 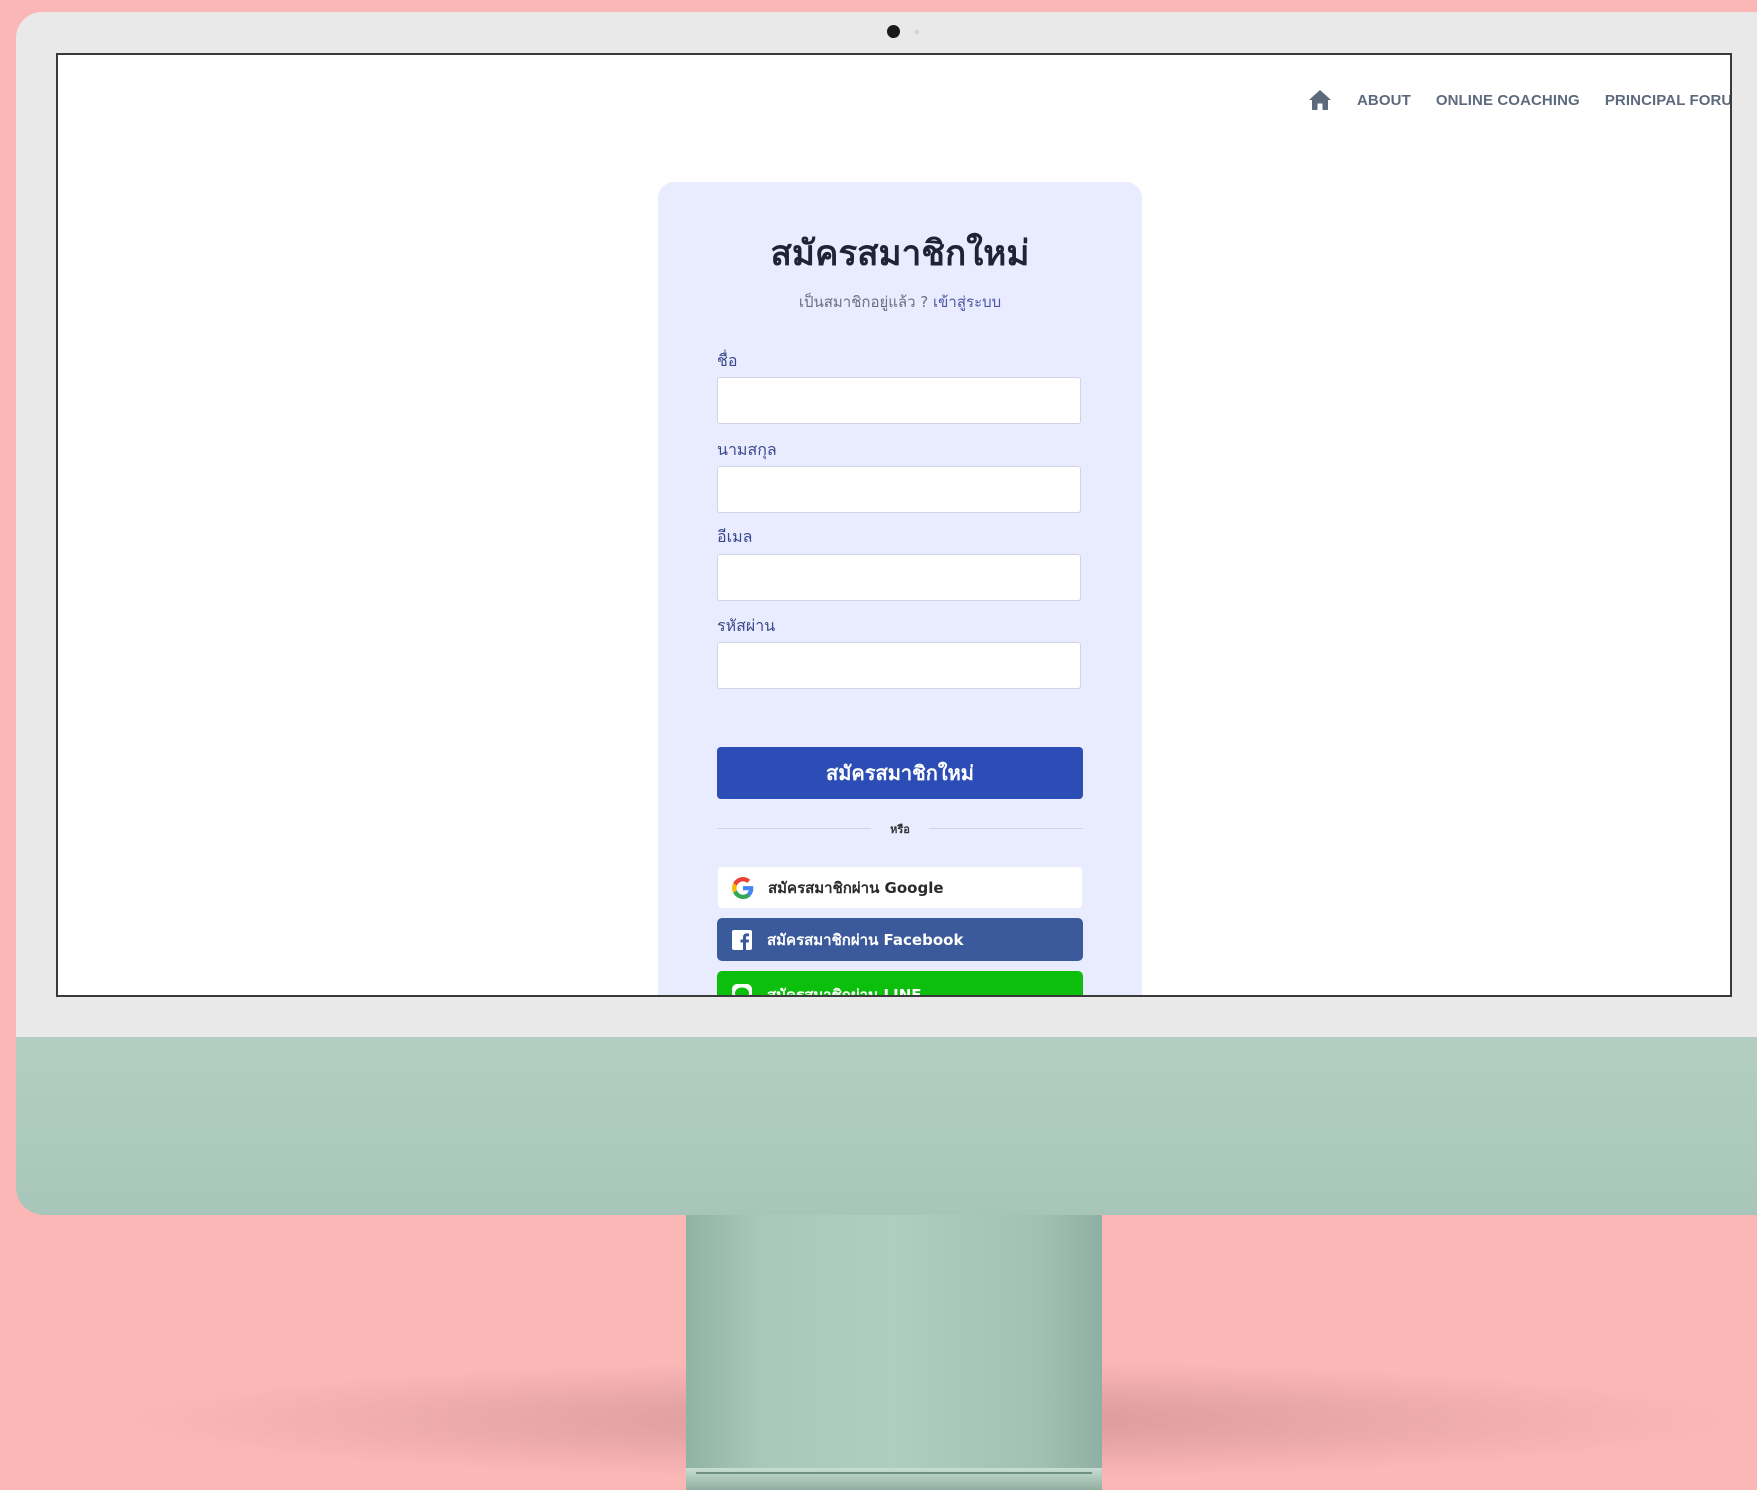 What do you see at coordinates (1320, 100) in the screenshot?
I see `home-icon` at bounding box center [1320, 100].